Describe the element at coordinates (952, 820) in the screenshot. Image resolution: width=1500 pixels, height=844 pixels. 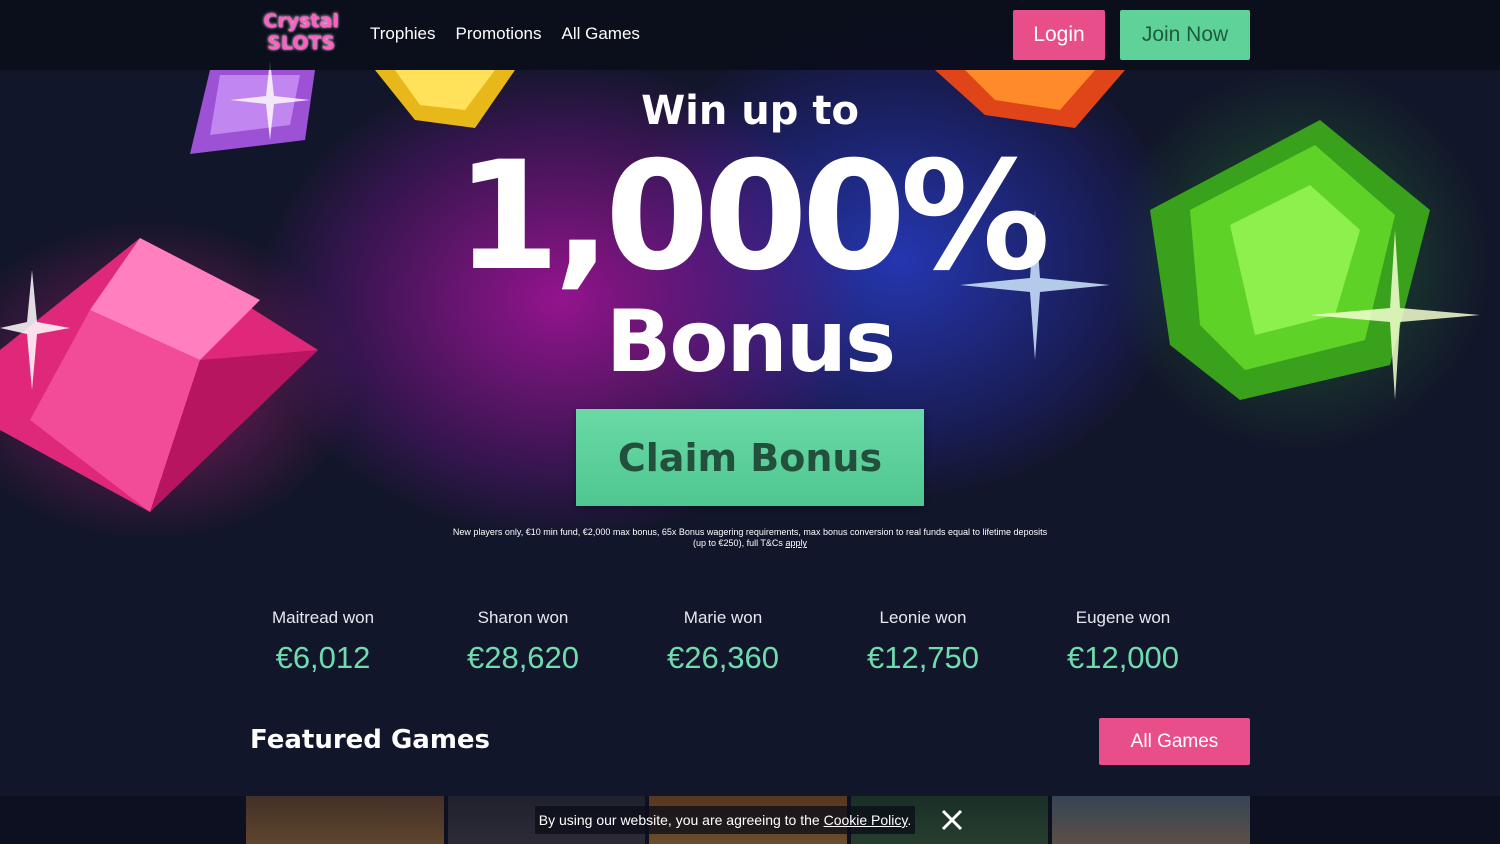
I see `close-icon` at that location.